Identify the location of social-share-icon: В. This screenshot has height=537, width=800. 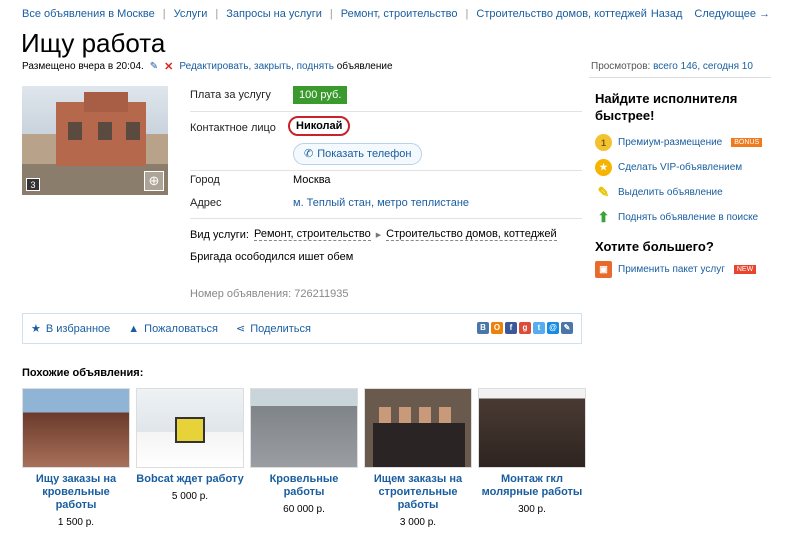
(483, 328).